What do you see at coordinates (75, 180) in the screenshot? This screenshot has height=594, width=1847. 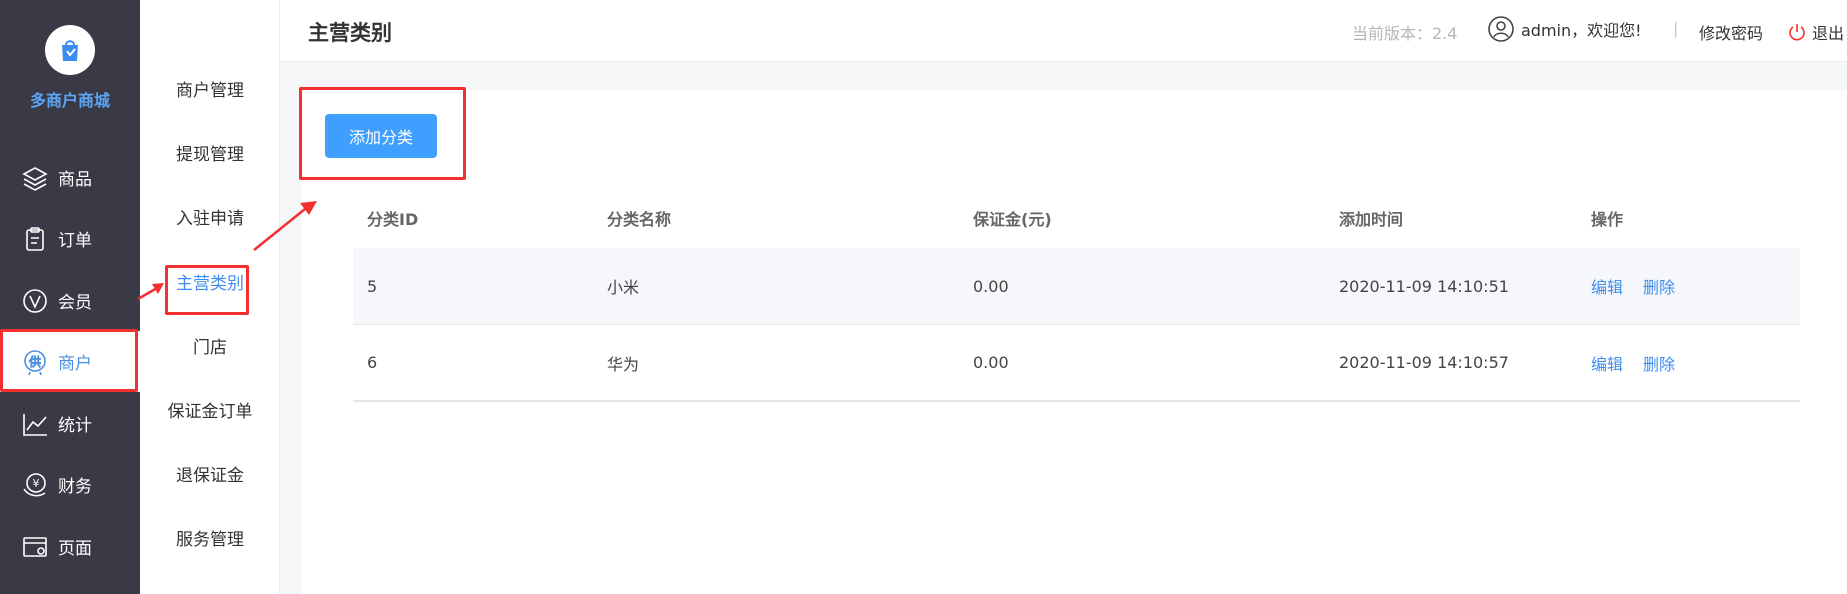 I see `sidebar-item-label: 商品` at bounding box center [75, 180].